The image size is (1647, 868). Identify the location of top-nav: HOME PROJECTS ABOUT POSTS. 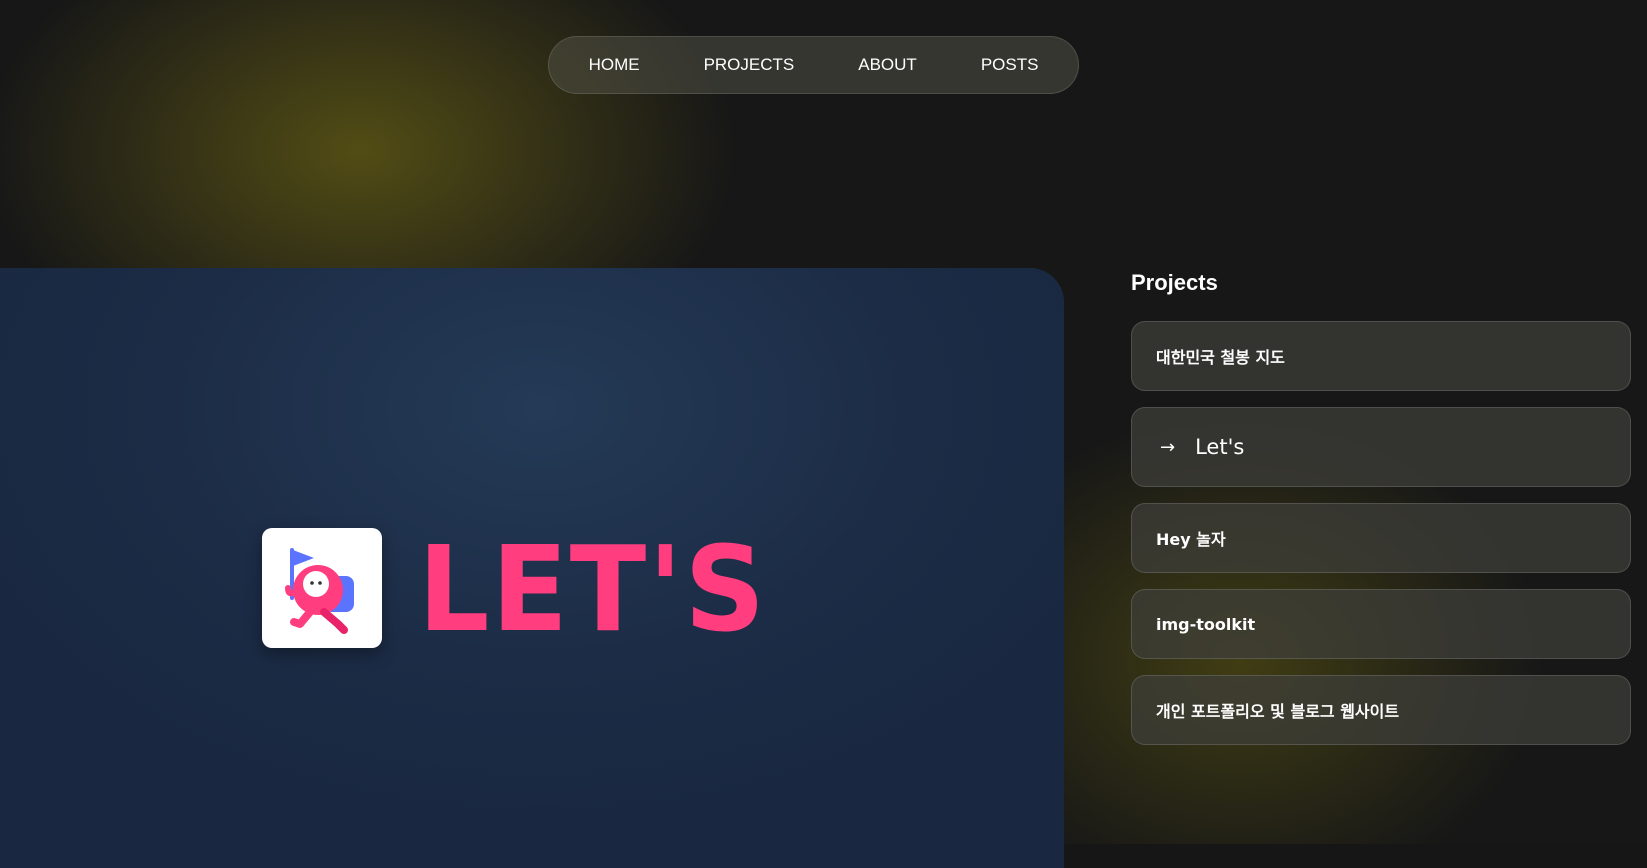
(813, 65).